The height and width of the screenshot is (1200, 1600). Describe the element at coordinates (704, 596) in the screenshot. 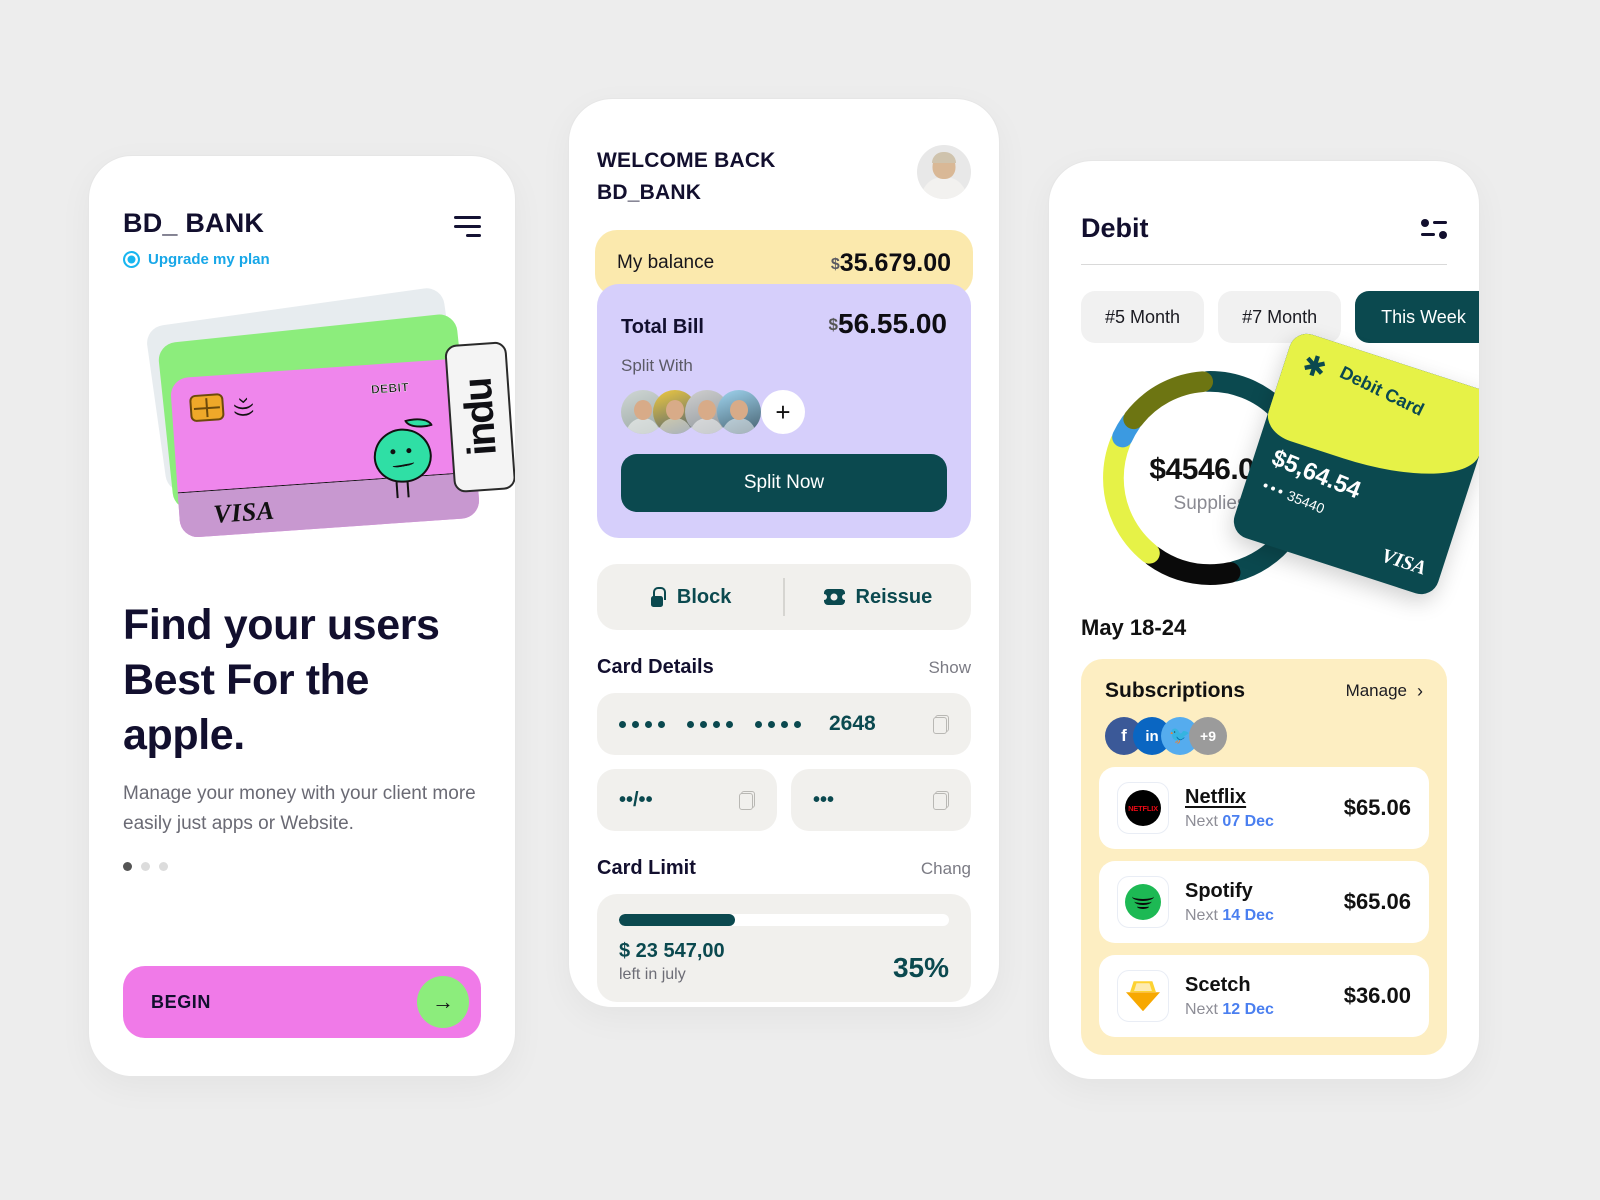

I see `block-label: Block` at that location.